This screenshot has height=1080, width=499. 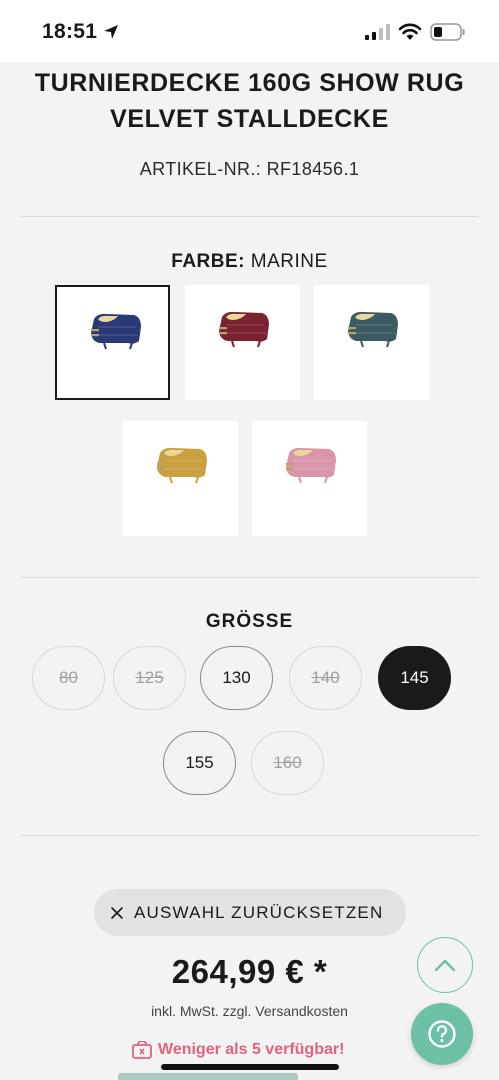 I want to click on product-title-line-1: TURNIERDECKE 160G SHOW RUG, so click(x=249, y=83).